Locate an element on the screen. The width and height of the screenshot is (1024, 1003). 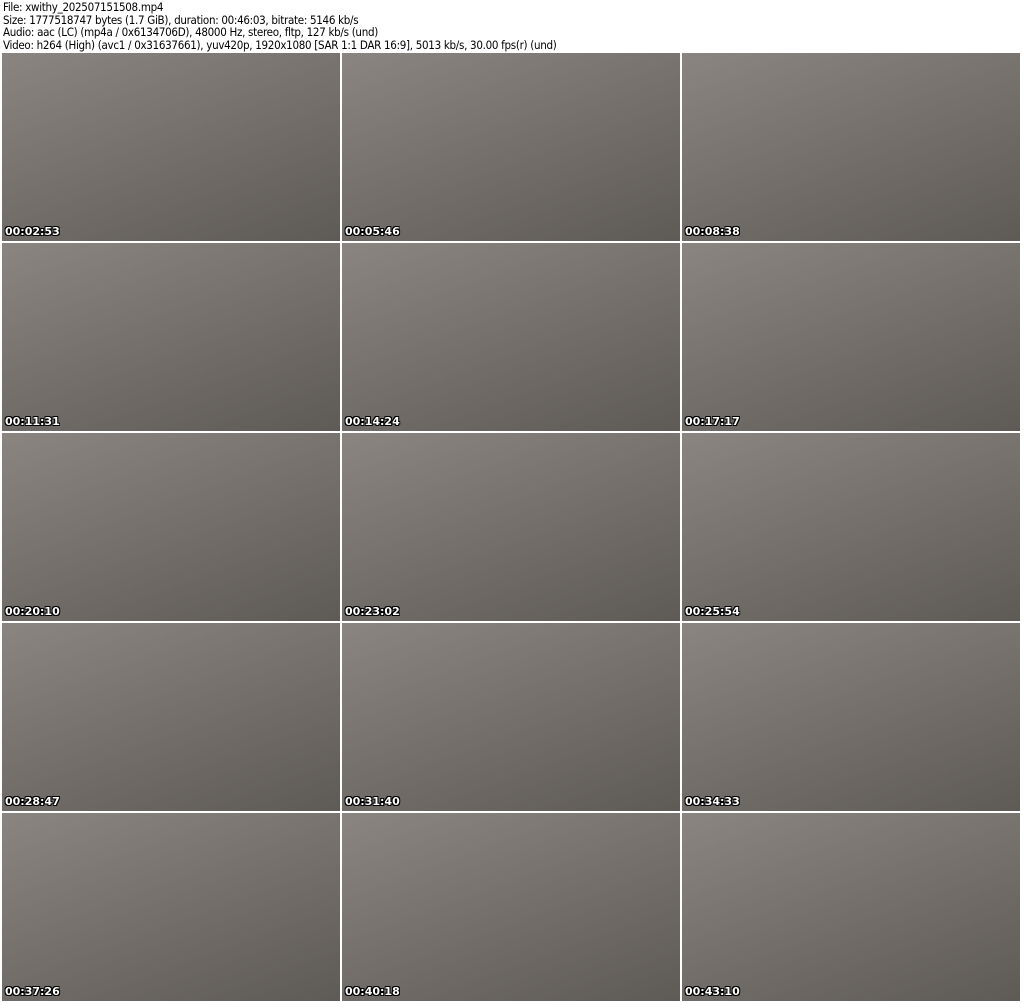
video-thumbnail: 00:25:54 is located at coordinates (851, 527).